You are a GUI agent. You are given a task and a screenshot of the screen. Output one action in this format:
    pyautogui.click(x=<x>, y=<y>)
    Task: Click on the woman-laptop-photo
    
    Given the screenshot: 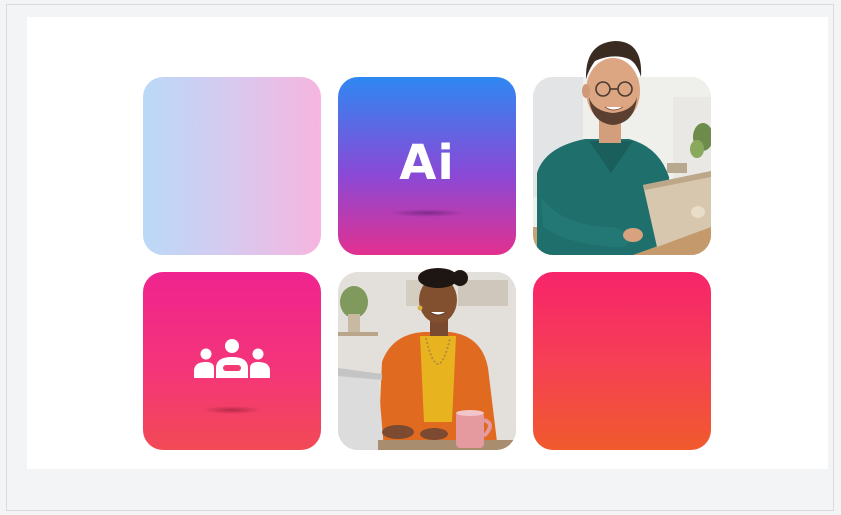 What is the action you would take?
    pyautogui.click(x=427, y=359)
    